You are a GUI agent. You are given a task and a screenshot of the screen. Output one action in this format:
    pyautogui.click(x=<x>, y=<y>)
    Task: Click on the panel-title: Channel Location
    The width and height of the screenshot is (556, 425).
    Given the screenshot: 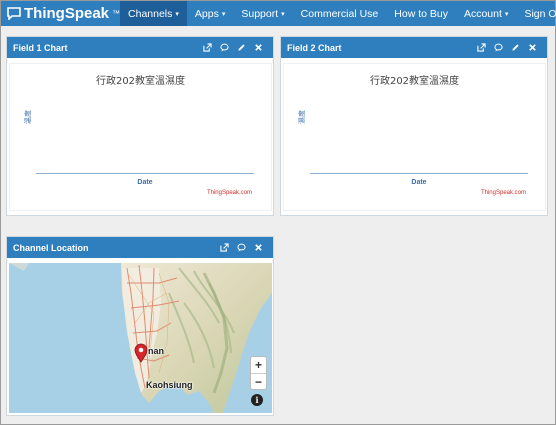 What is the action you would take?
    pyautogui.click(x=51, y=247)
    